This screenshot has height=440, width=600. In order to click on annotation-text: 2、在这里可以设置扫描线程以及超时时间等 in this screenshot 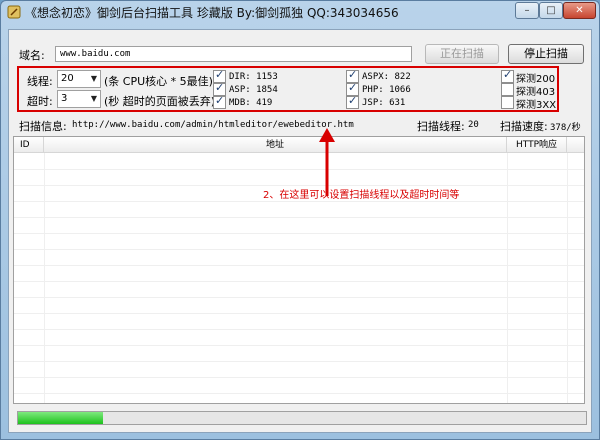, I will do `click(361, 195)`.